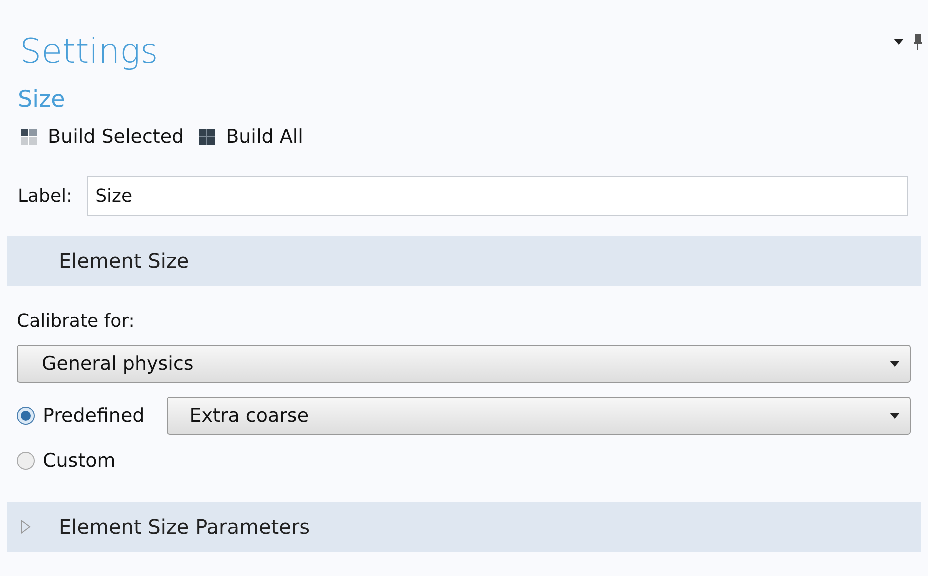 This screenshot has height=576, width=928. Describe the element at coordinates (76, 322) in the screenshot. I see `field-label: Calibrate for:` at that location.